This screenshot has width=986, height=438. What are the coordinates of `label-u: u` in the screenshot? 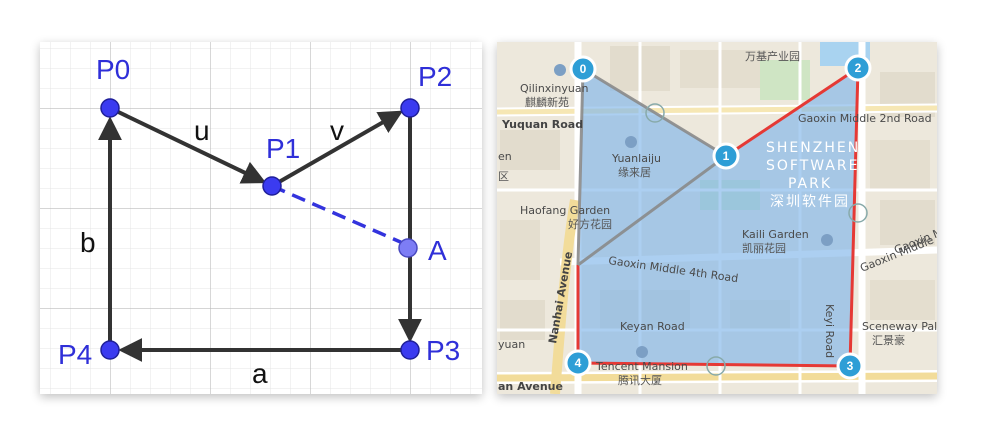 It's located at (202, 130).